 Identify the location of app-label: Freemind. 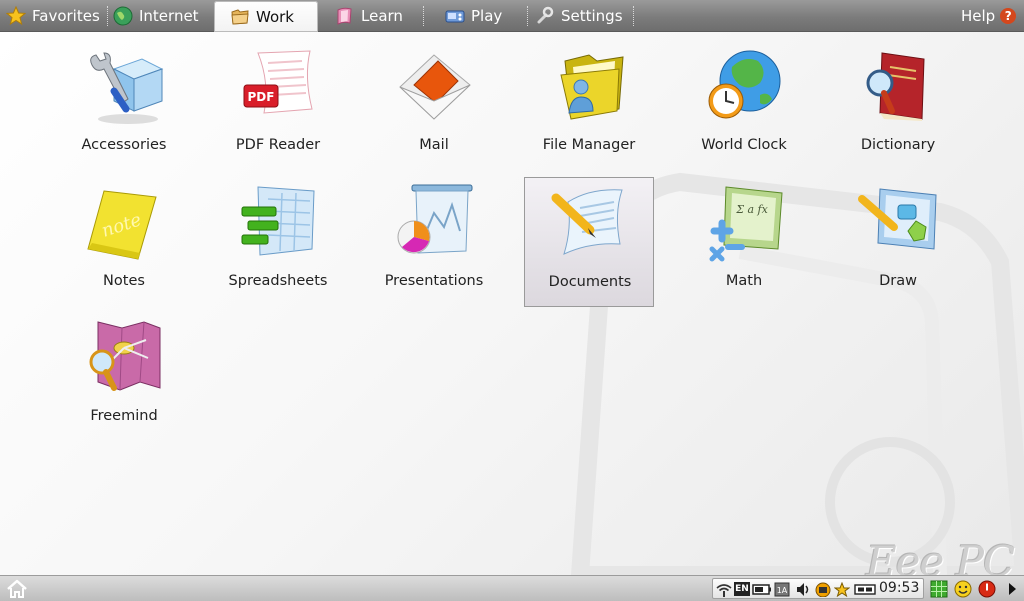
(124, 416).